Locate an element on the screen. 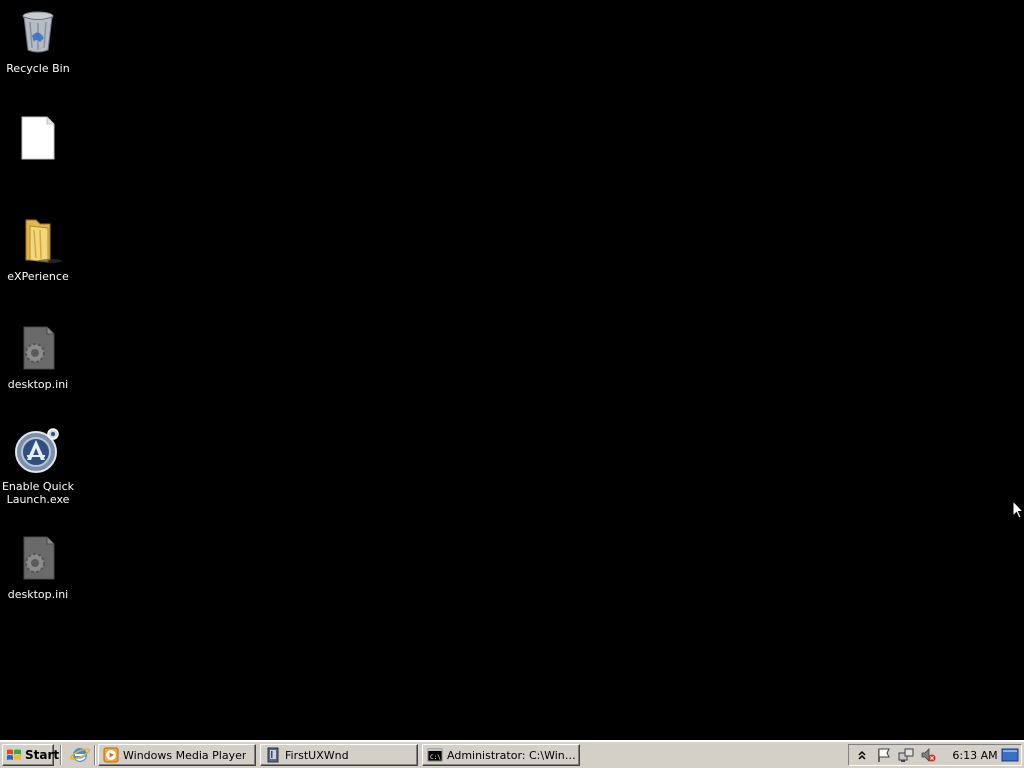 This screenshot has width=1024, height=768. desktop-icon-label: Recycle Bin is located at coordinates (38, 68).